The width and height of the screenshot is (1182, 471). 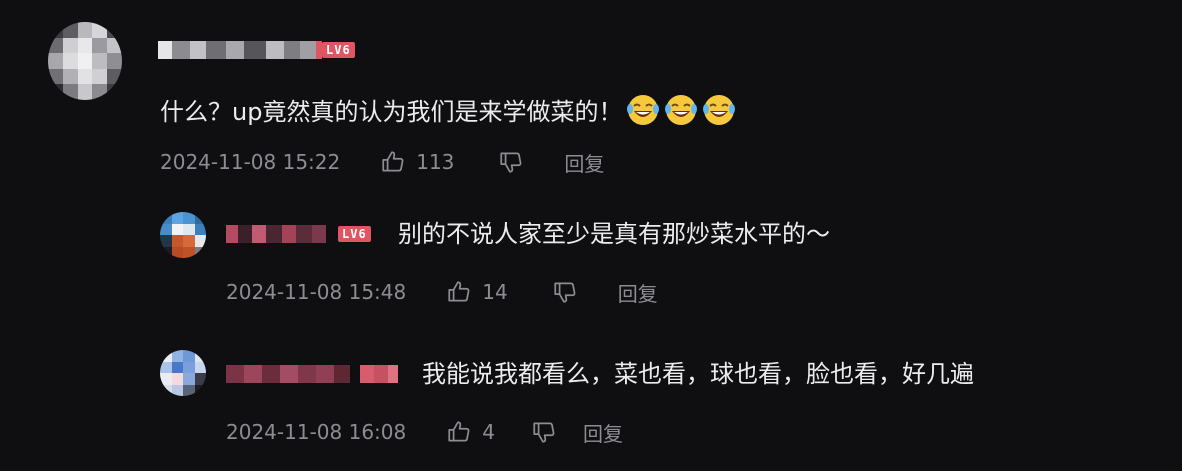 I want to click on comment-content: 别的不说人家至少是真有那炒菜水平的～, so click(x=614, y=234).